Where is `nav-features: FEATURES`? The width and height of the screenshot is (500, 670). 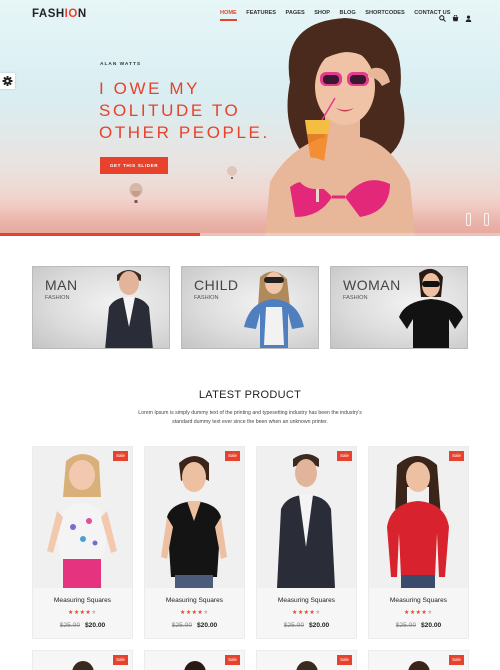
nav-features: FEATURES is located at coordinates (261, 13).